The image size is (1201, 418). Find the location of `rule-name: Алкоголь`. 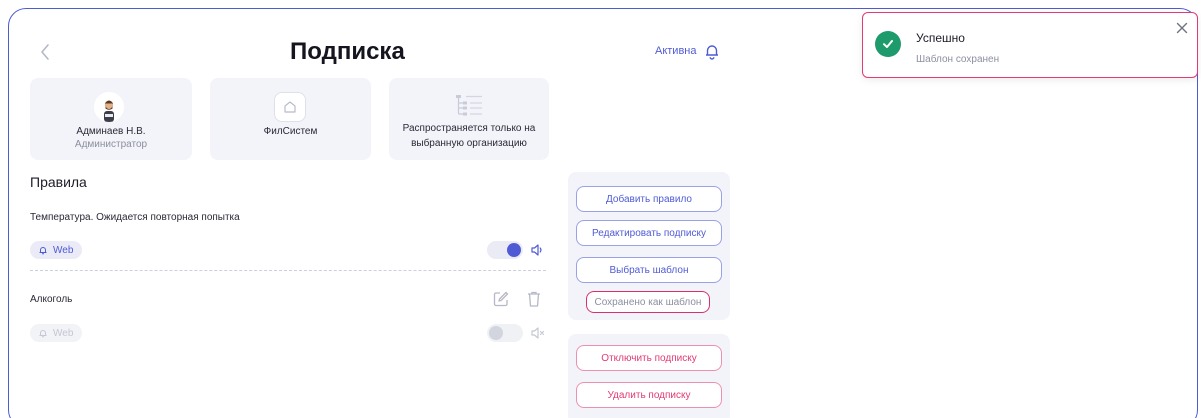

rule-name: Алкоголь is located at coordinates (51, 299).